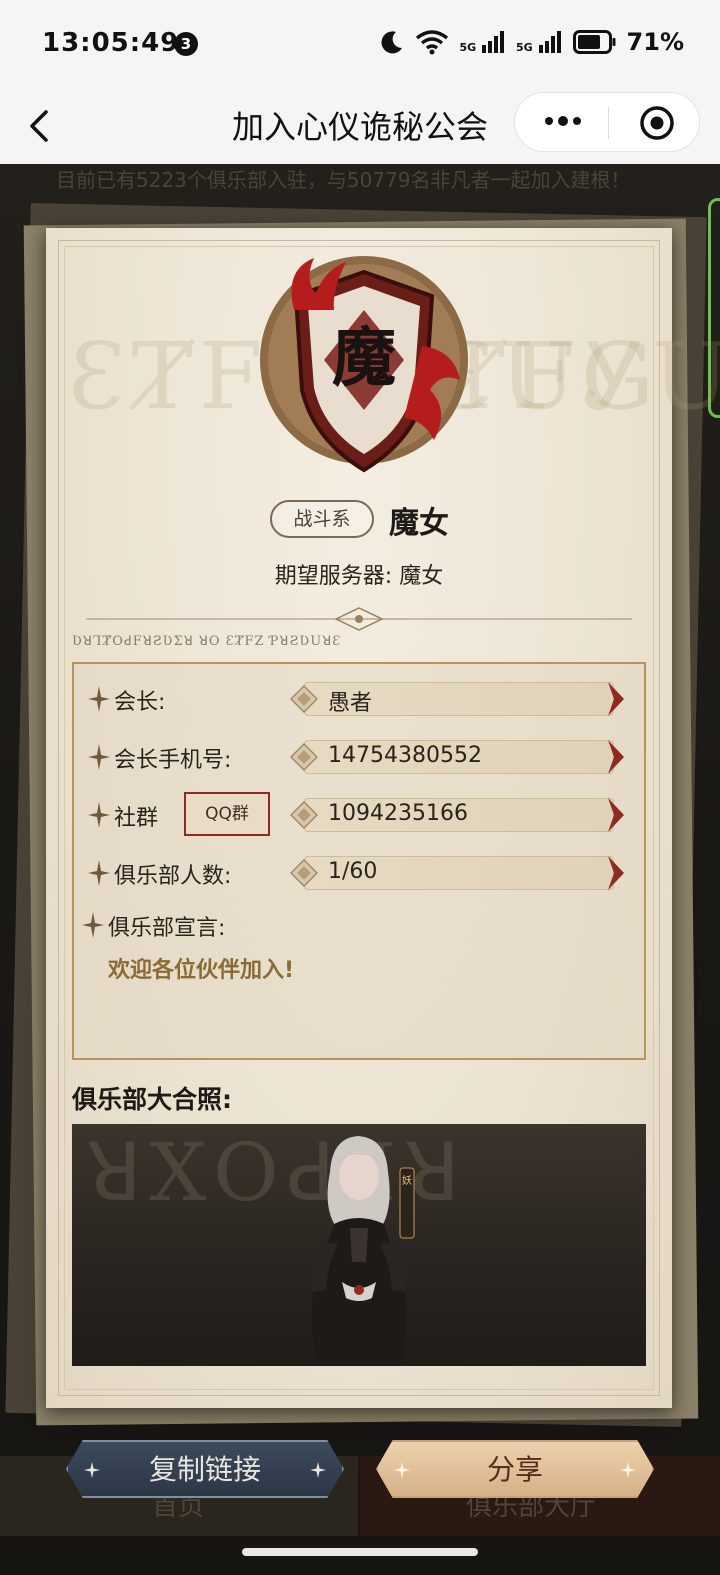 The height and width of the screenshot is (1575, 720). I want to click on club-count-notice: 目前已有5223个俱乐部入驻，与50779名非凡者一起加入建根！, so click(343, 180).